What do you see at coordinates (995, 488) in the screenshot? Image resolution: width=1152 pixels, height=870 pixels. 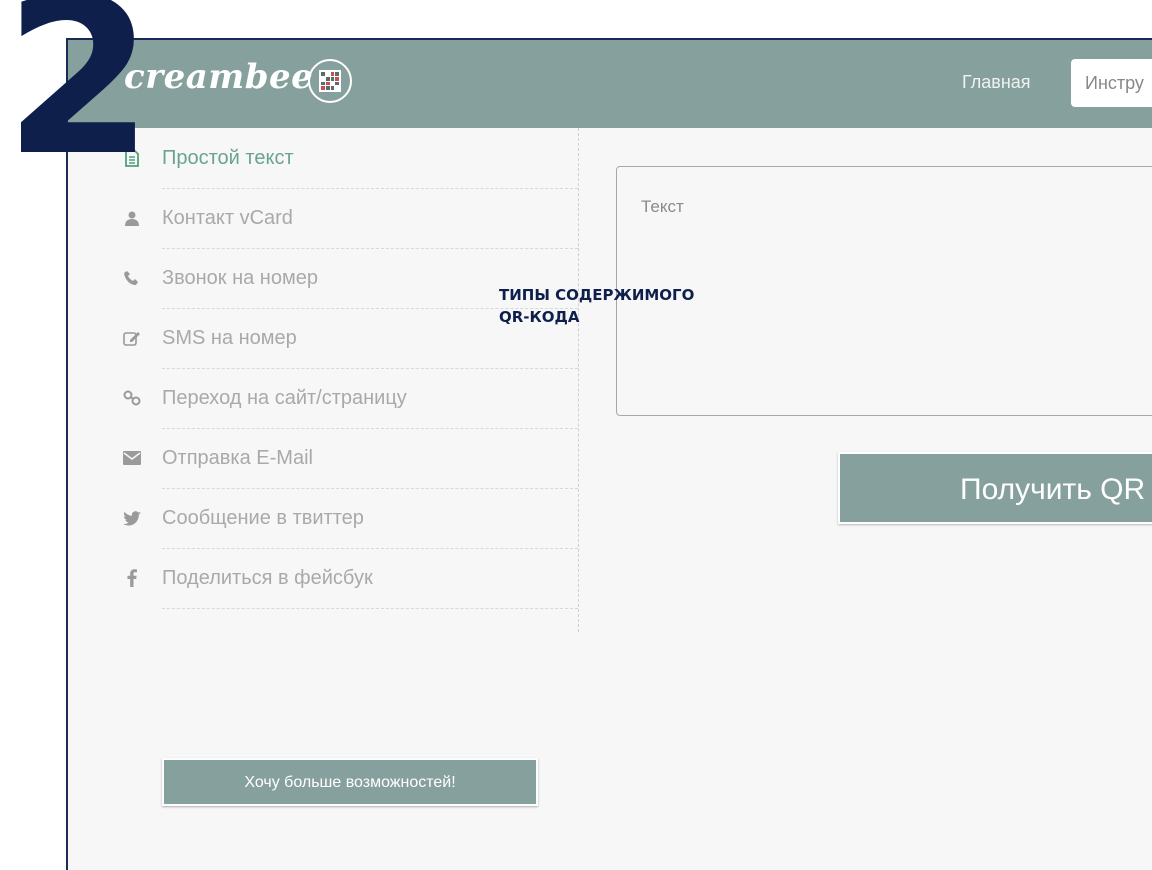 I see `get-qr-button: Получить QR` at bounding box center [995, 488].